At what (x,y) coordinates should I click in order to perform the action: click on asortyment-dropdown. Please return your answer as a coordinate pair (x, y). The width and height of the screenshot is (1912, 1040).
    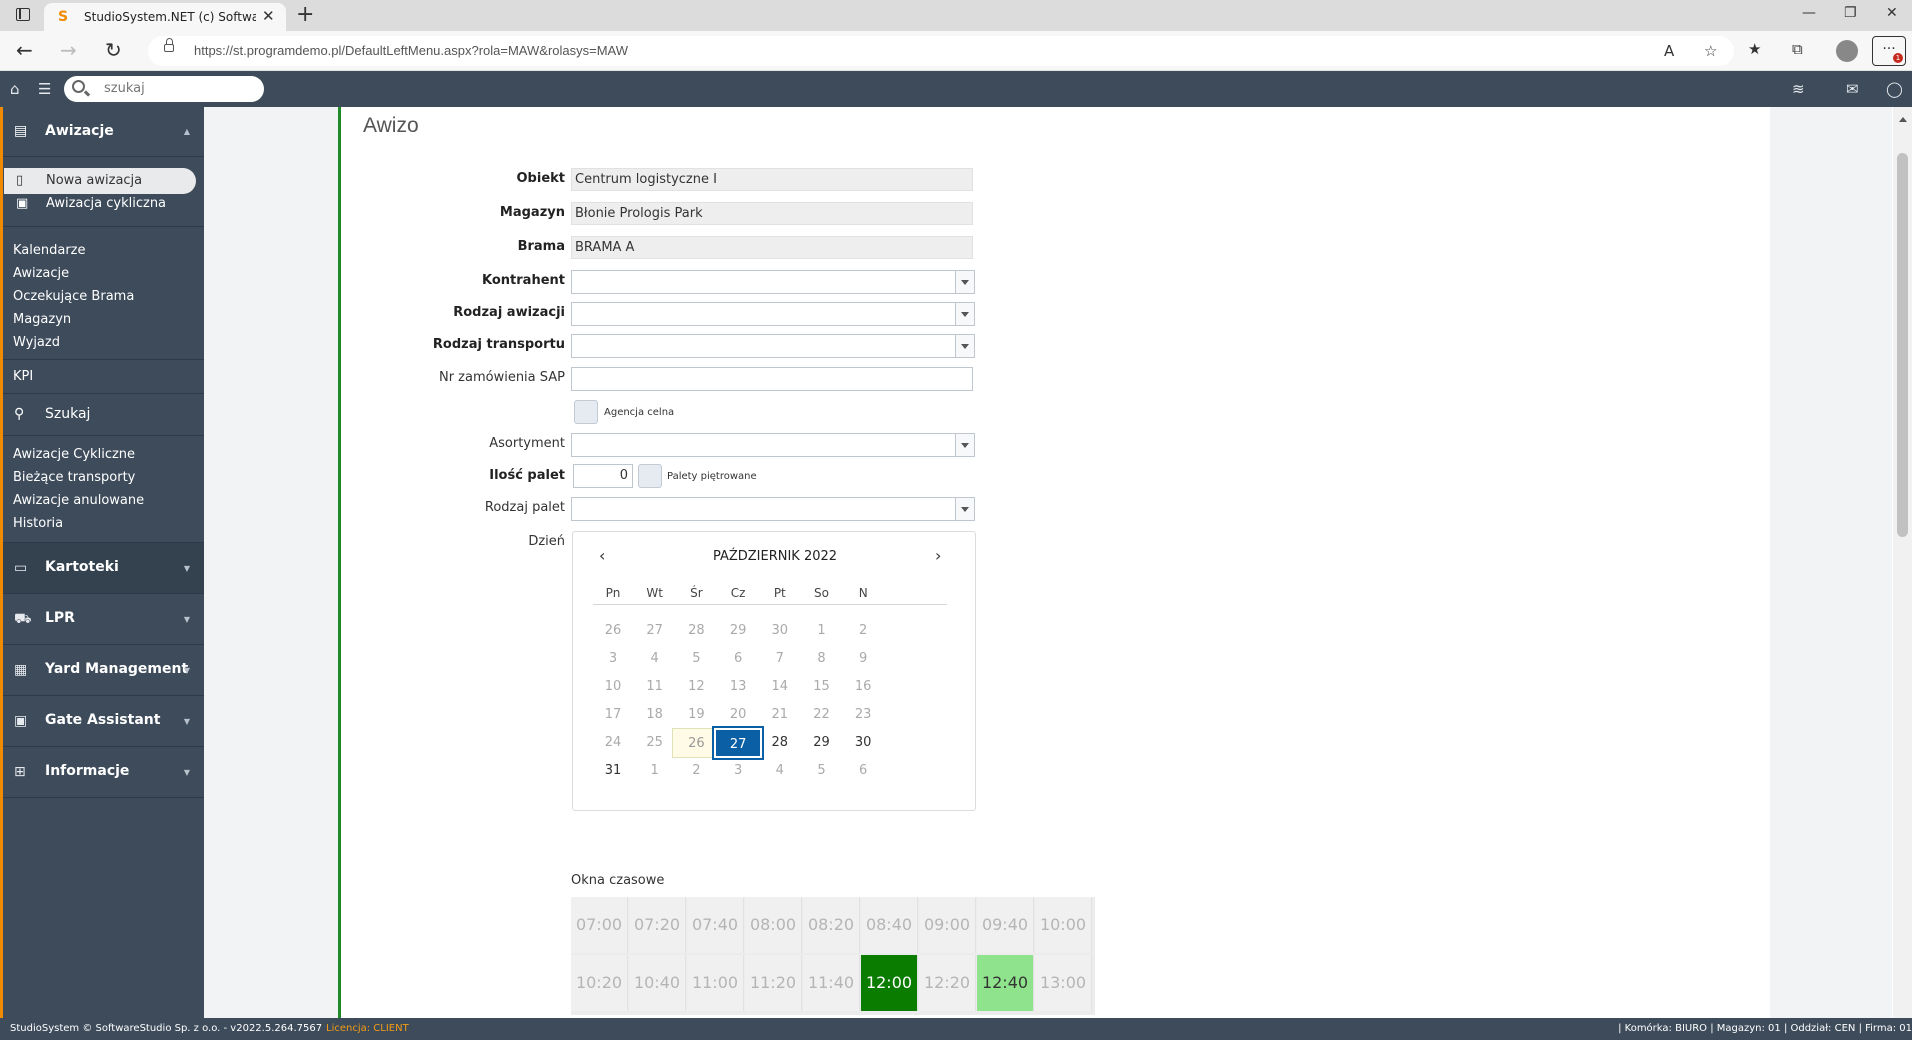
    Looking at the image, I should click on (773, 445).